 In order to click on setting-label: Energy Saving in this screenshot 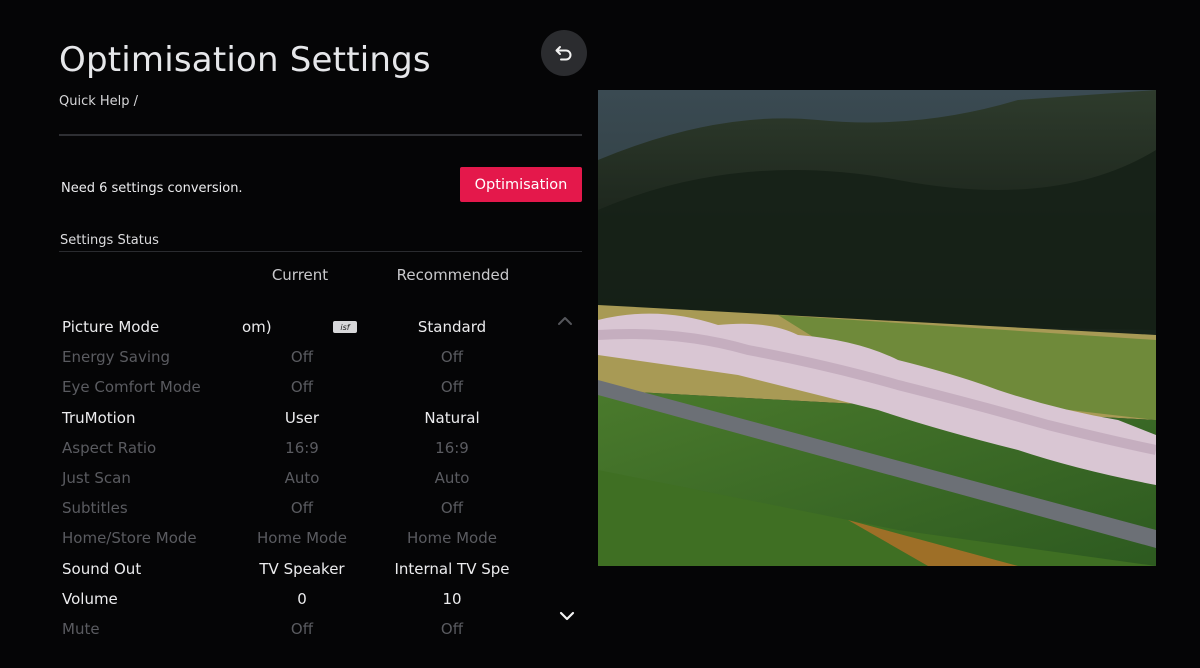, I will do `click(116, 357)`.